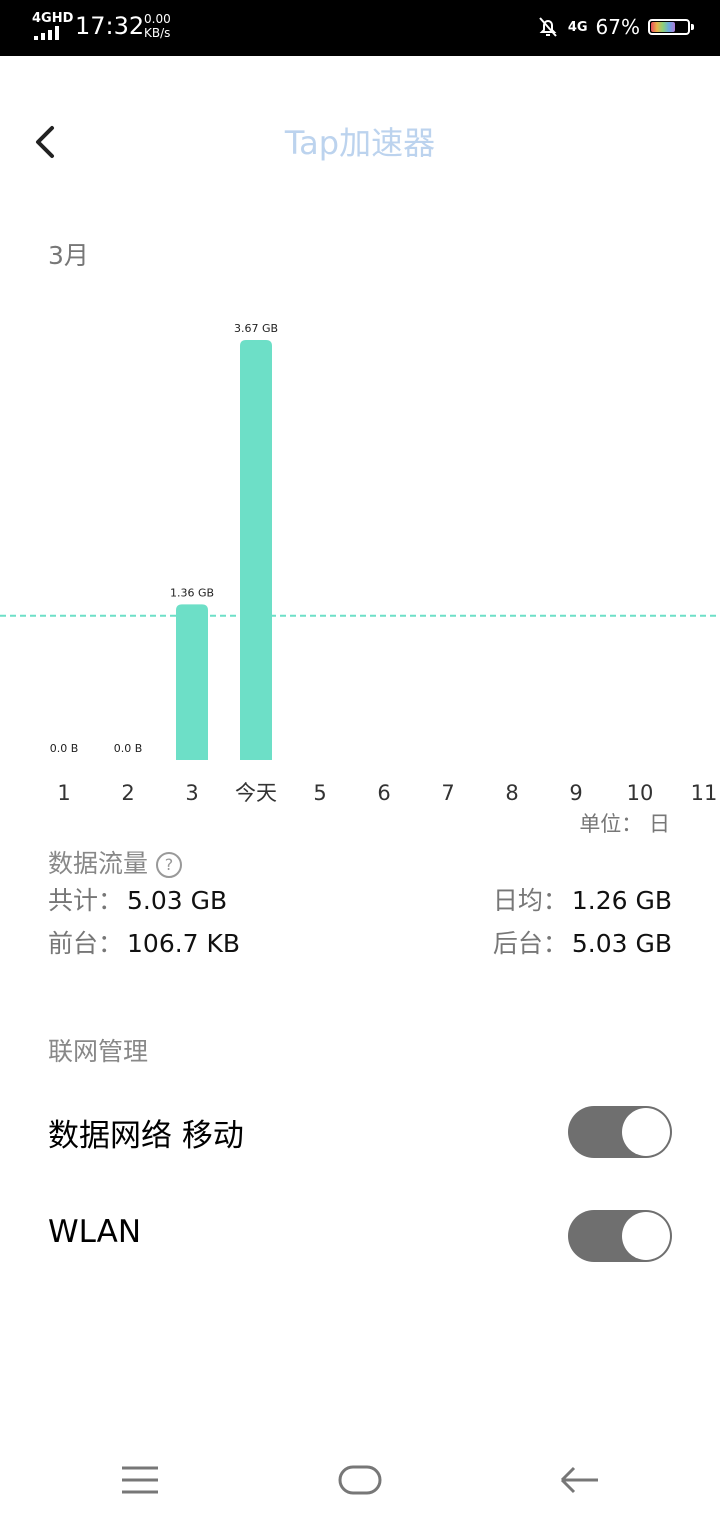 This screenshot has width=720, height=1520. Describe the element at coordinates (447, 793) in the screenshot. I see `x-tick-label: 7` at that location.